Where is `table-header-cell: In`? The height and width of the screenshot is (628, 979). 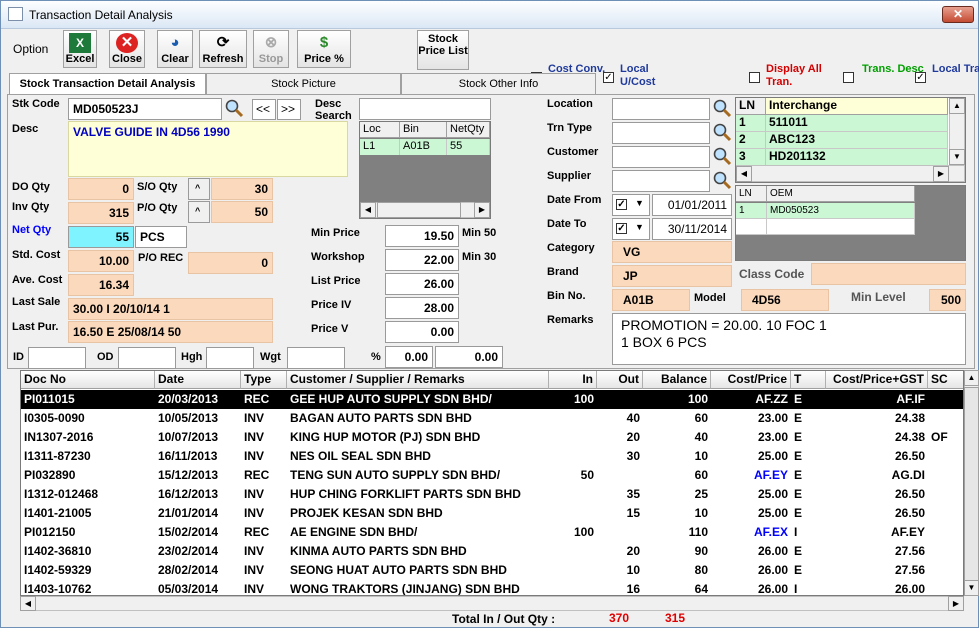 table-header-cell: In is located at coordinates (573, 380).